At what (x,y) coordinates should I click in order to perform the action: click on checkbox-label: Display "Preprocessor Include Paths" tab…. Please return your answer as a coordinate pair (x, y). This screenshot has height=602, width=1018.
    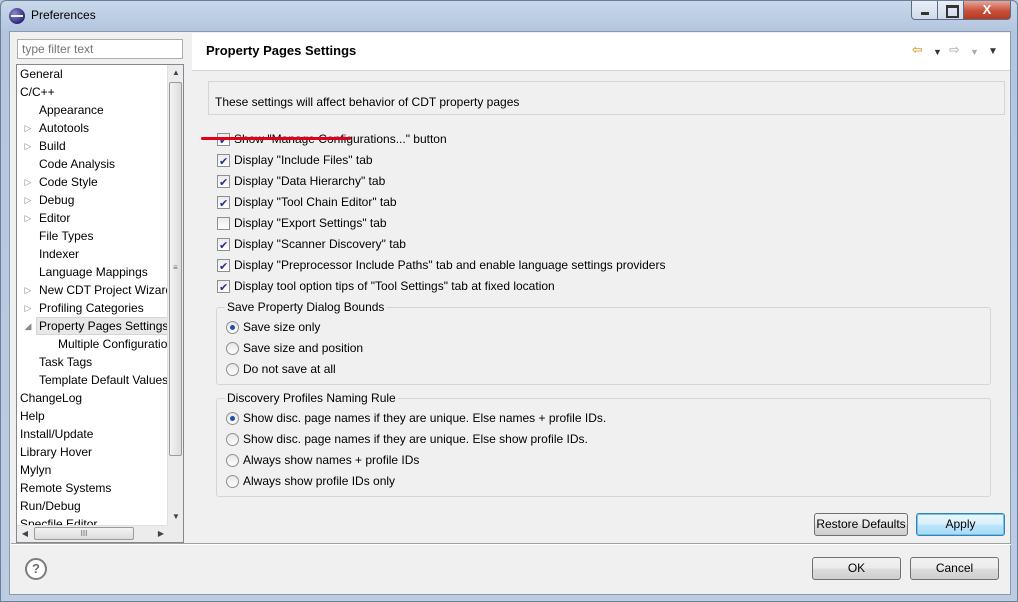
    Looking at the image, I should click on (450, 265).